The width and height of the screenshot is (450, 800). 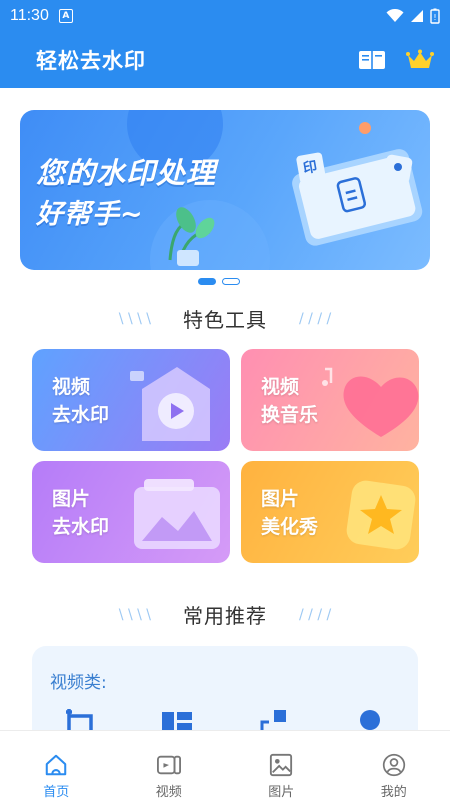 I want to click on profile-icon, so click(x=393, y=765).